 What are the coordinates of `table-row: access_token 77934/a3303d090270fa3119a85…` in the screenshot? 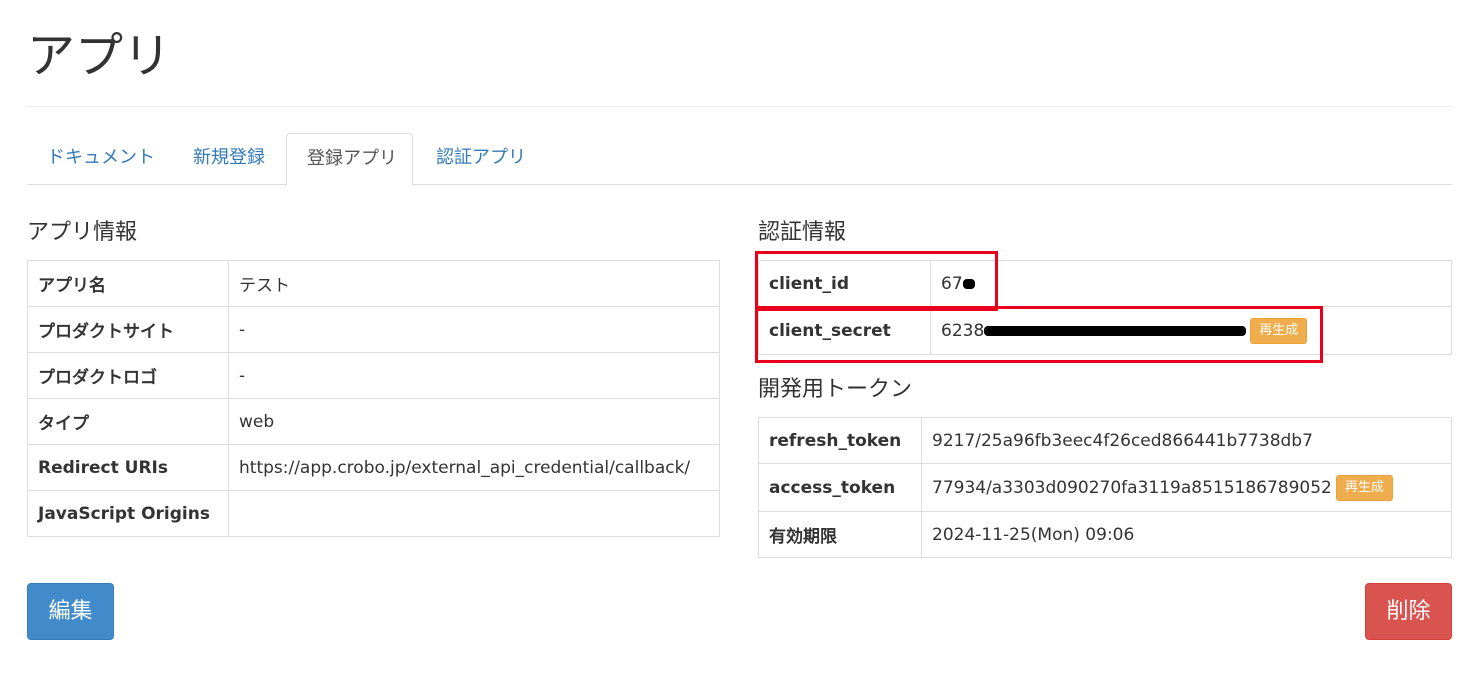 It's located at (1105, 487).